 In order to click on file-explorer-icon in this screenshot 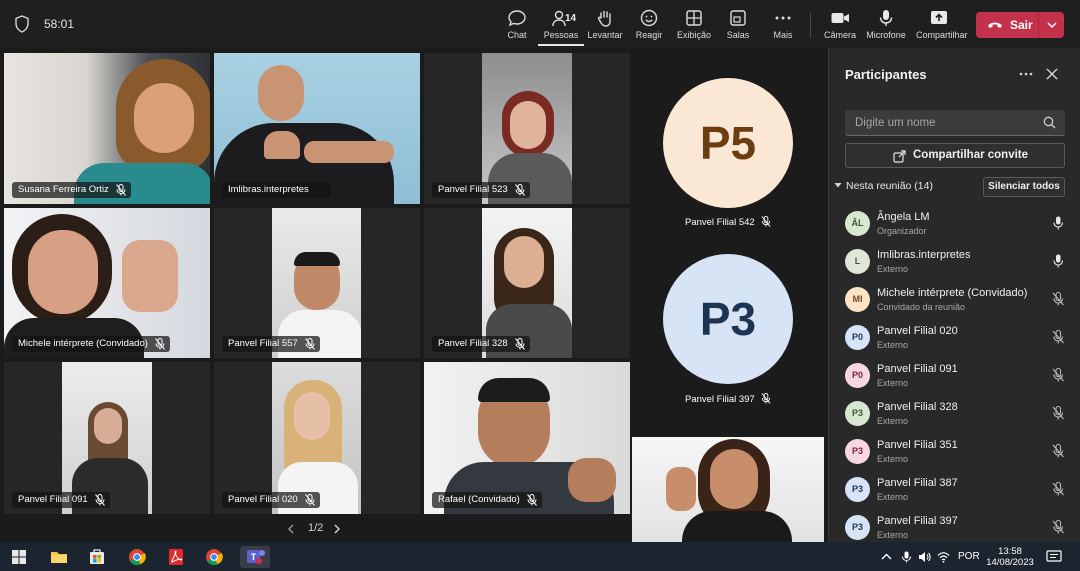, I will do `click(59, 557)`.